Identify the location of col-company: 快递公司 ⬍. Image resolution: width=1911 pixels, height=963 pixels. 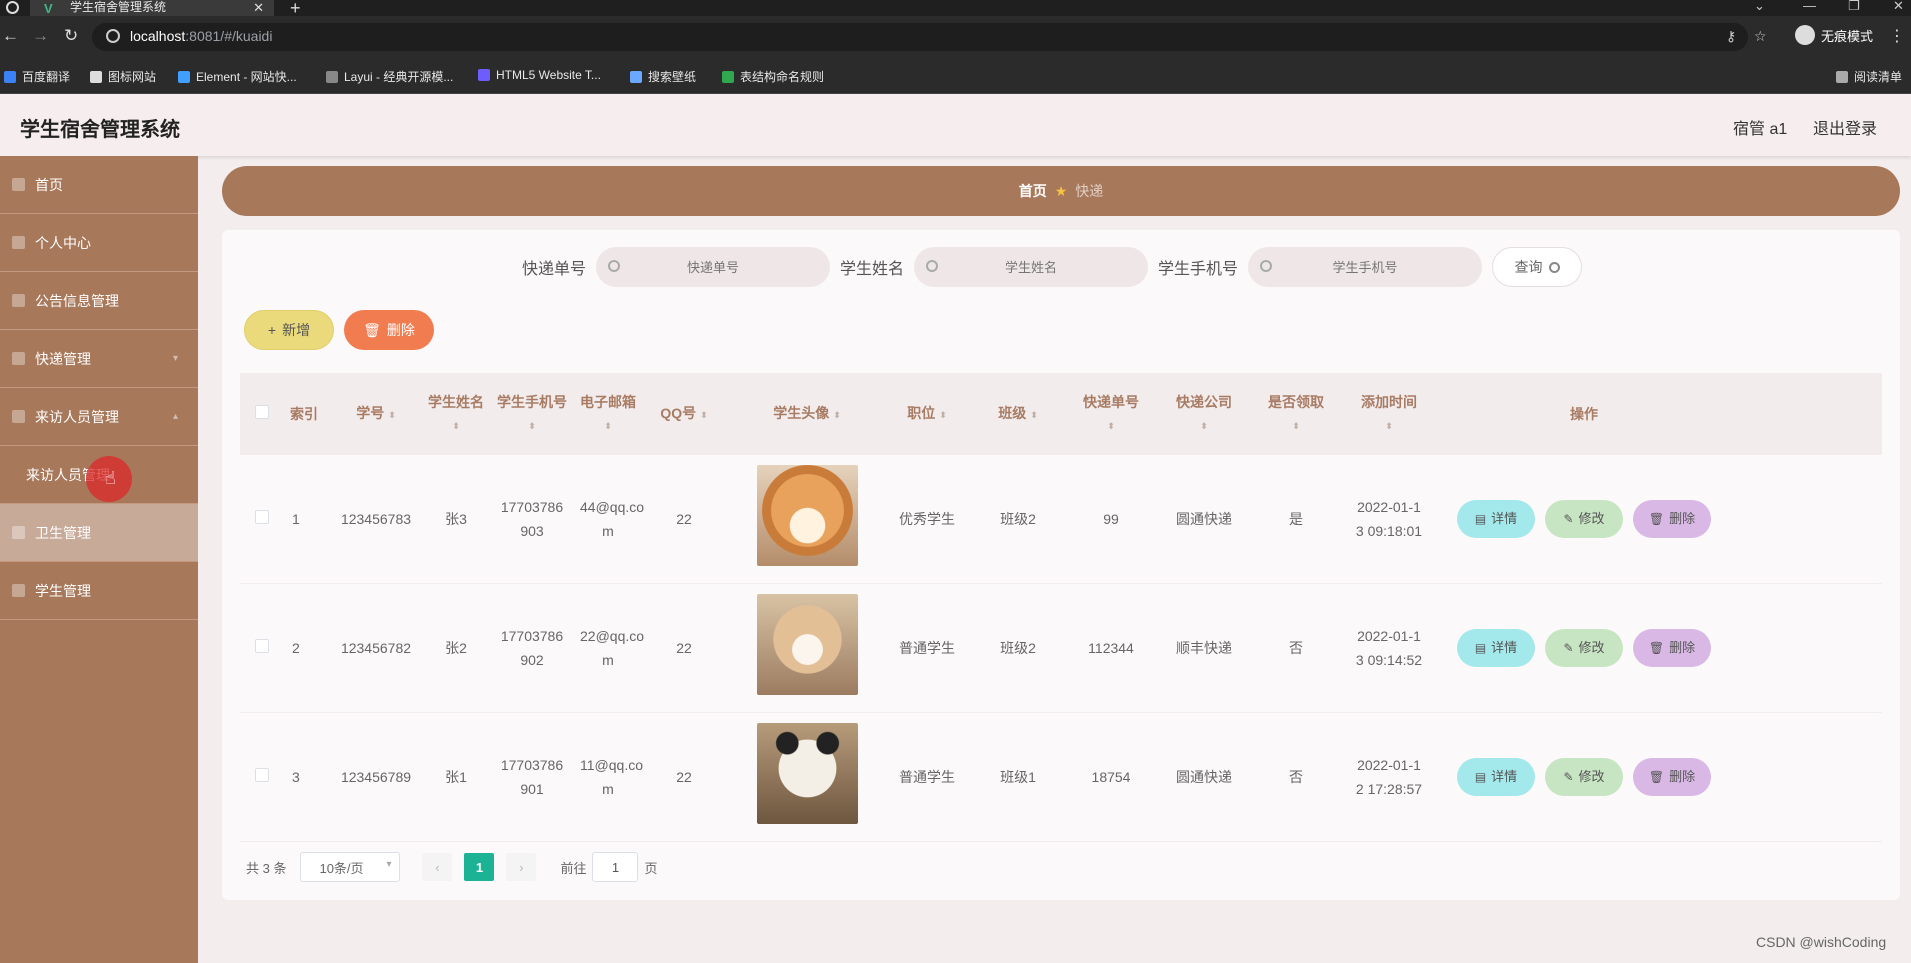
(1204, 414).